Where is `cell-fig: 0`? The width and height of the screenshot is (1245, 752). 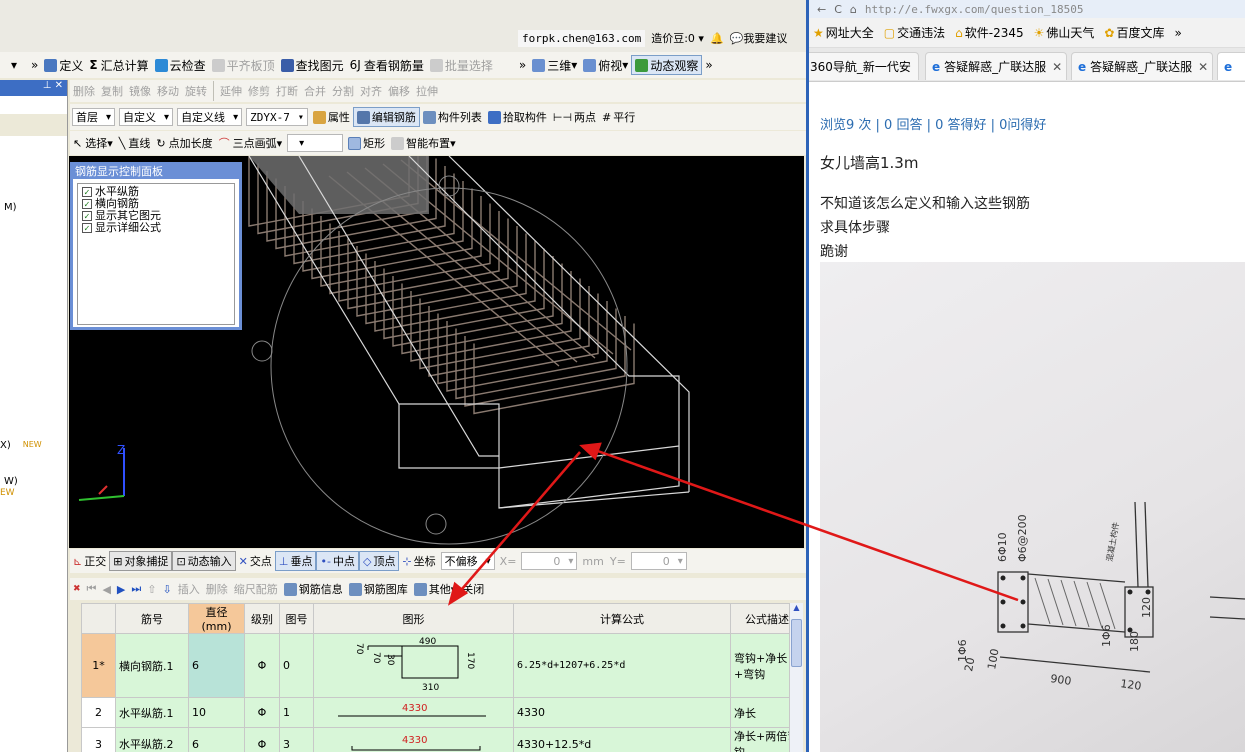 cell-fig: 0 is located at coordinates (296, 665).